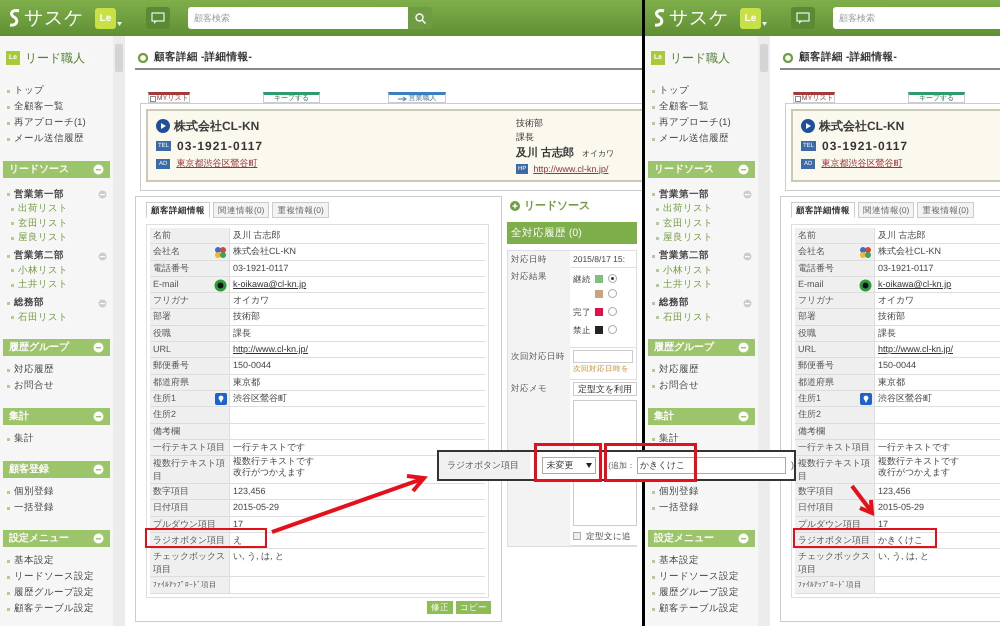  Describe the element at coordinates (29, 470) in the screenshot. I see `section-title: 顧客登録` at that location.